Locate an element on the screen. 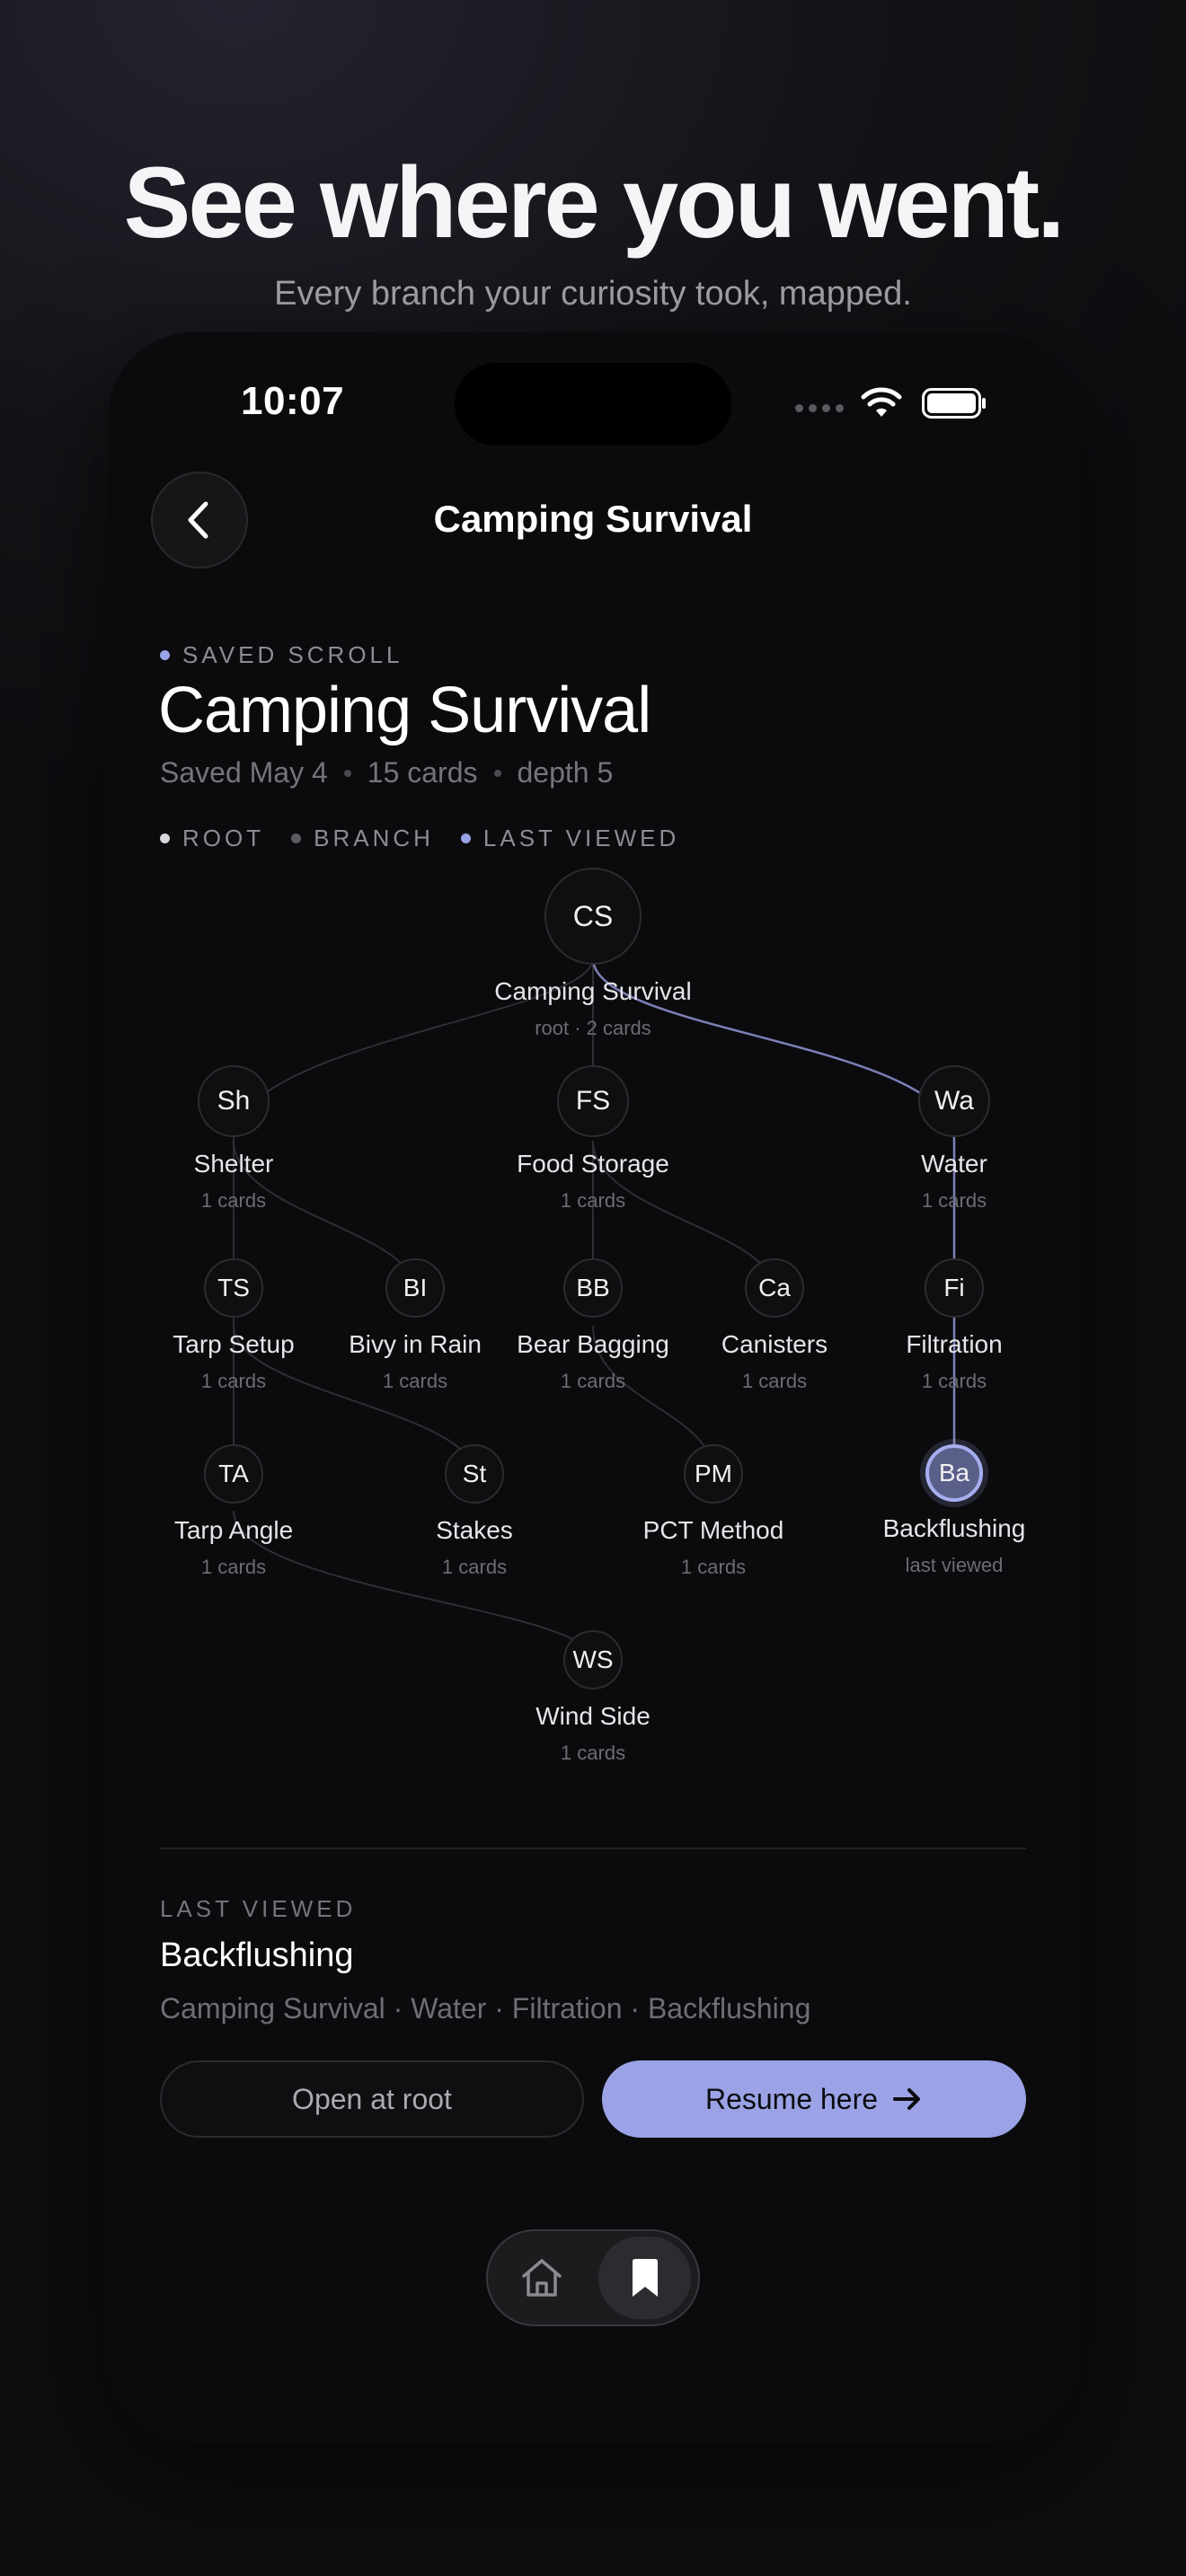 The image size is (1186, 2576). tab-home is located at coordinates (541, 2277).